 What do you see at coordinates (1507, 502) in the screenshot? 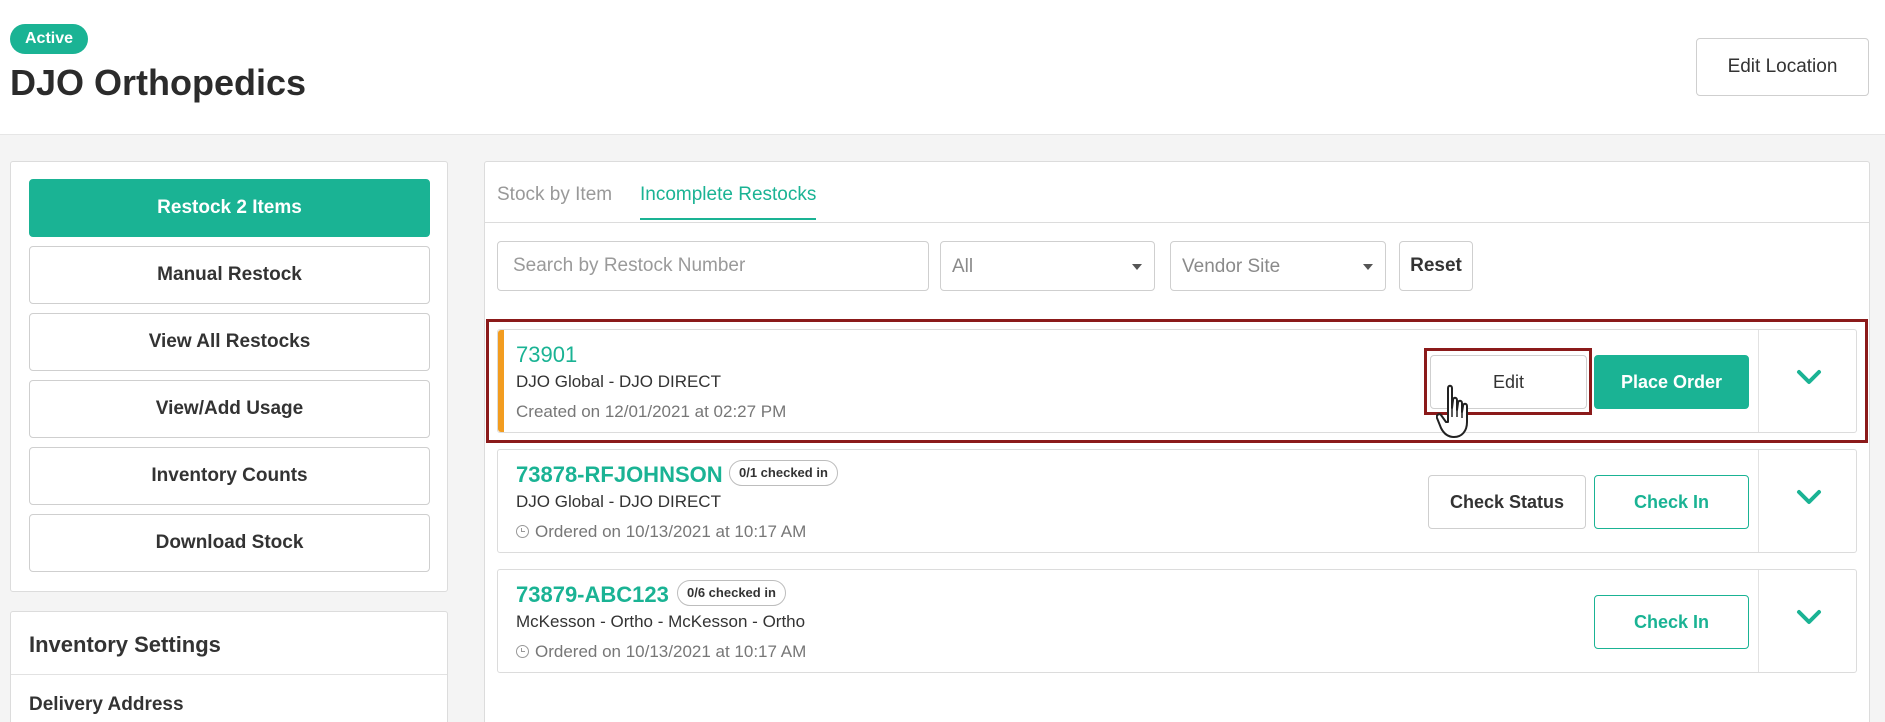
I see `check-status-button: Check Status` at bounding box center [1507, 502].